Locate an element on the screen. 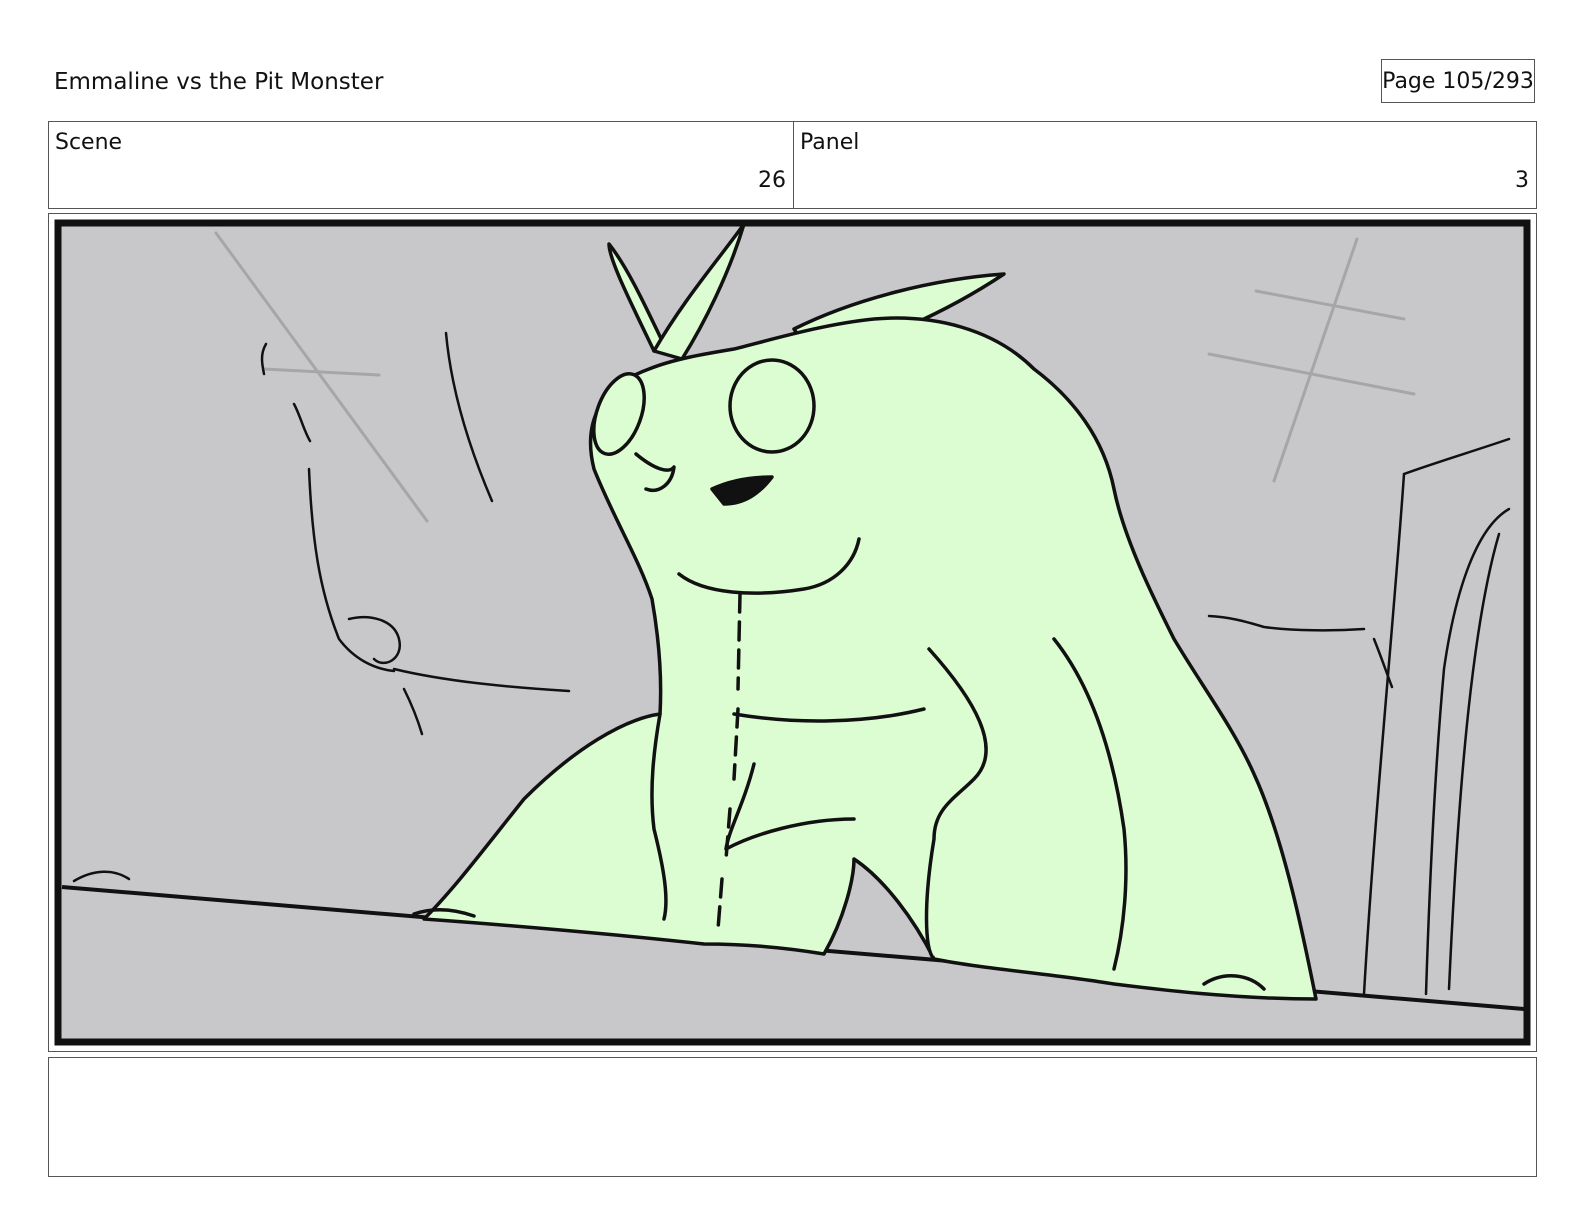 Image resolution: width=1584 pixels, height=1224 pixels. panel-number: 3 is located at coordinates (1522, 180).